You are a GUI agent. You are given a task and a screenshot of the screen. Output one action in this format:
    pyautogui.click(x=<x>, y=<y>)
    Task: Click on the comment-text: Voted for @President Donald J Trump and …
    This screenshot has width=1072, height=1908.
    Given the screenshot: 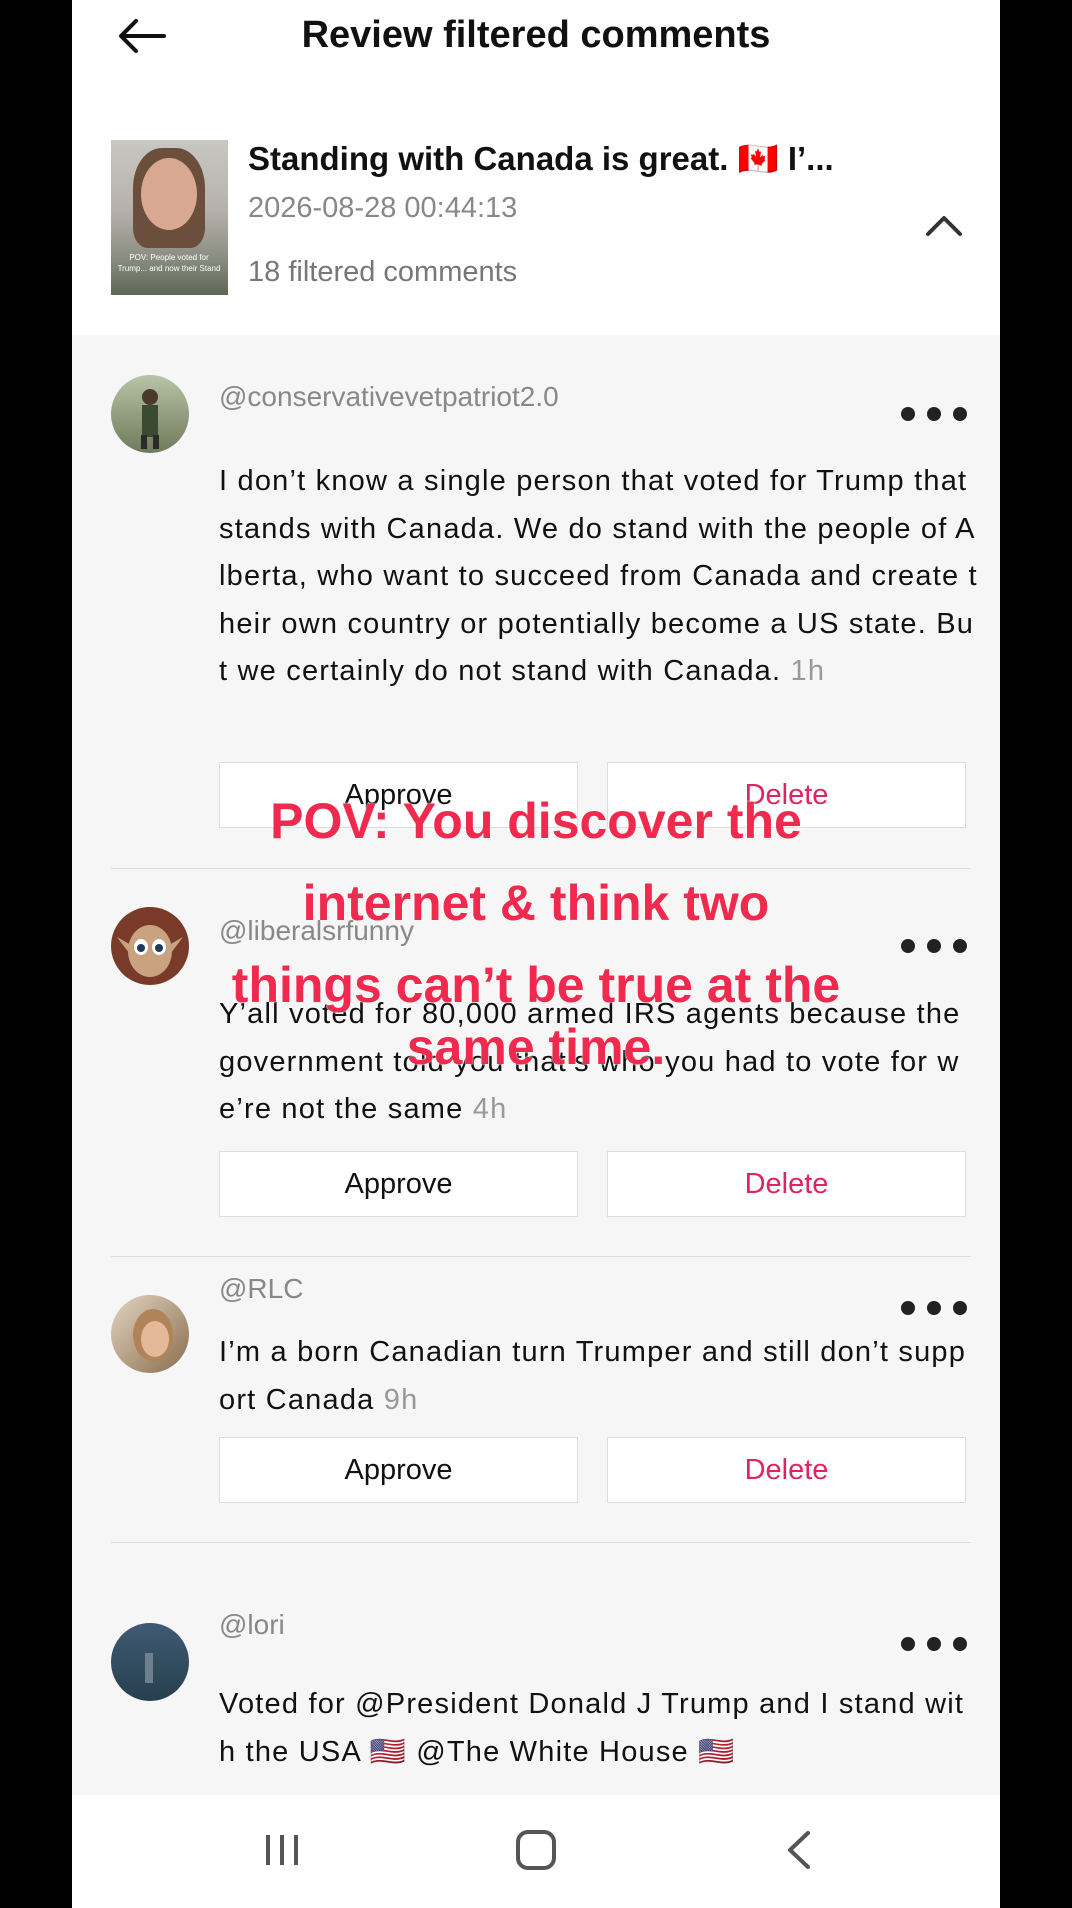 What is the action you would take?
    pyautogui.click(x=592, y=1728)
    